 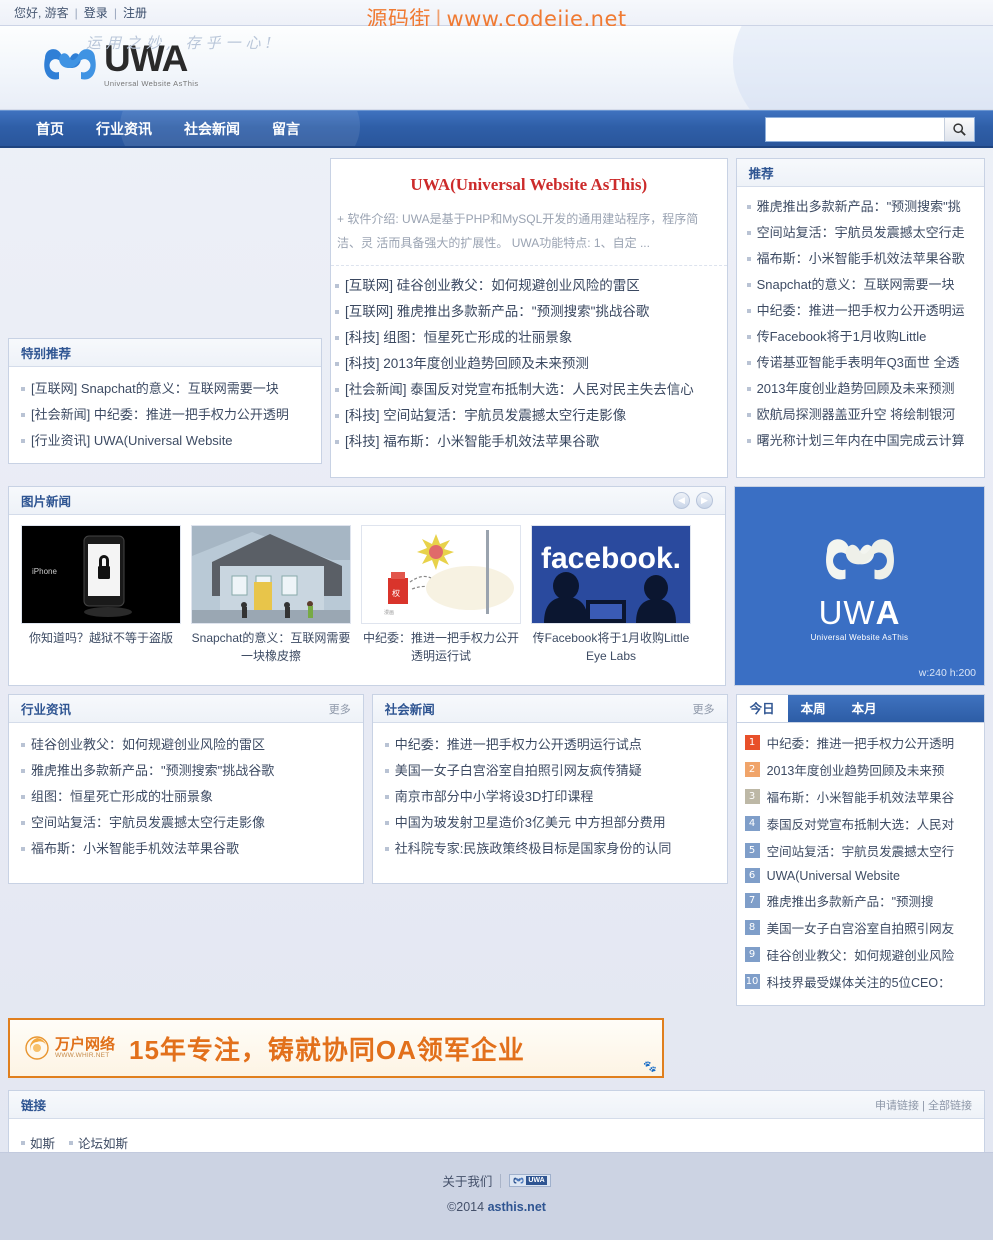 What do you see at coordinates (864, 708) in the screenshot?
I see `tab-month: 本月` at bounding box center [864, 708].